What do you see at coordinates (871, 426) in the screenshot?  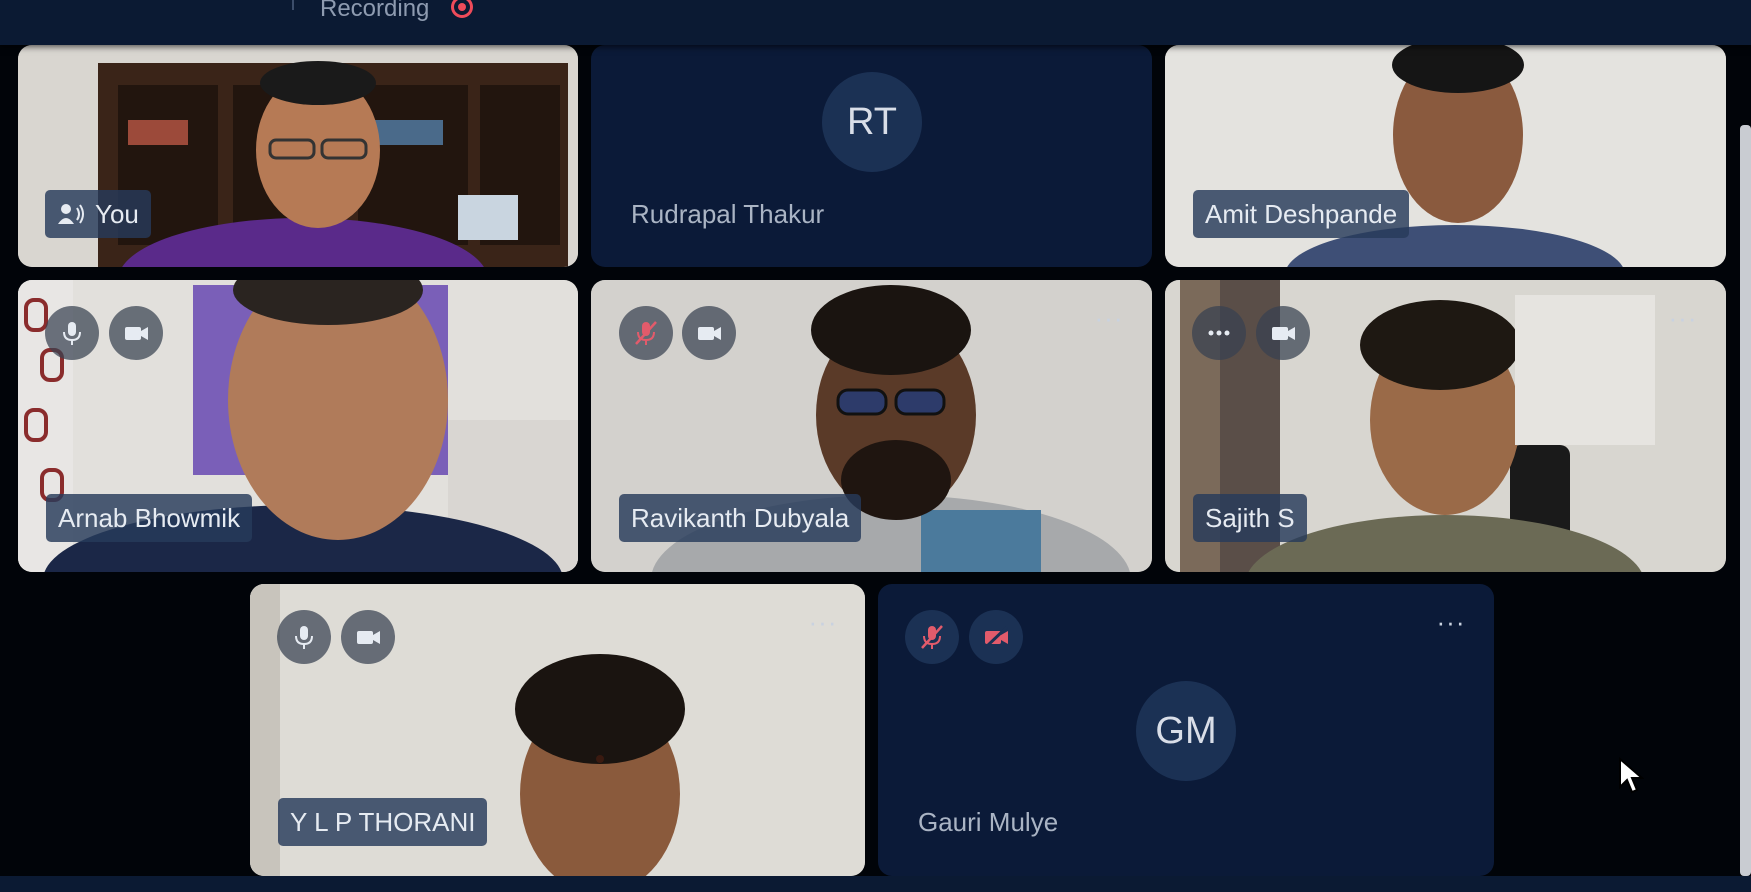 I see `participant-tile-ravikanth: ··· Ravikanth Dubyala` at bounding box center [871, 426].